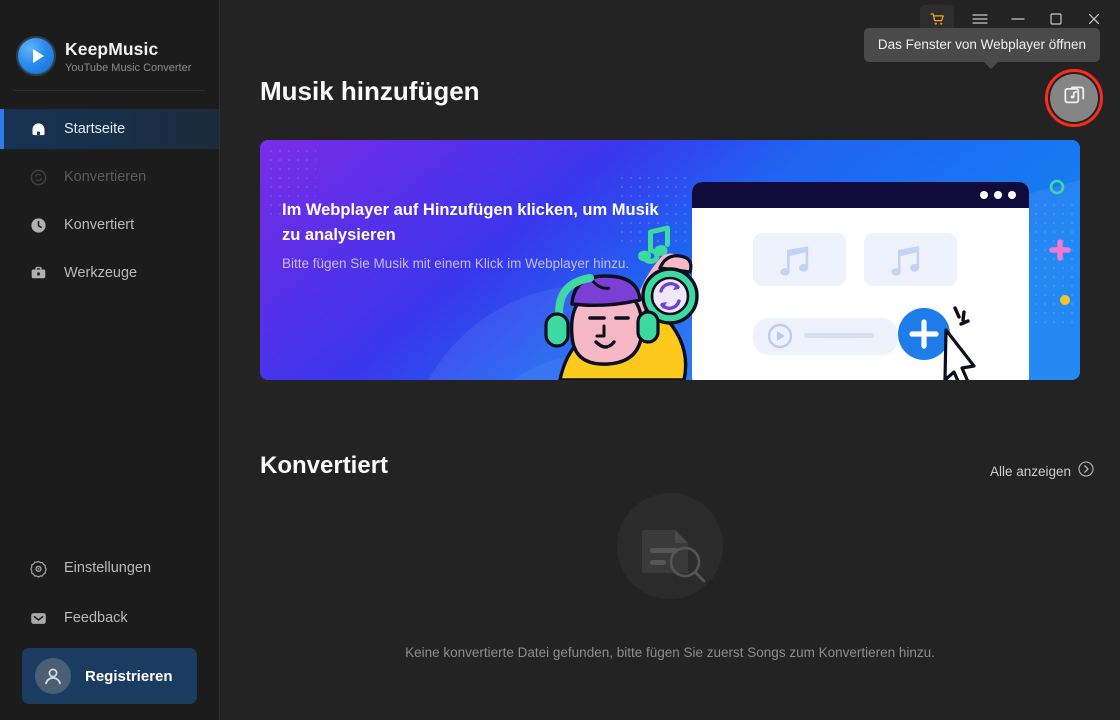 The width and height of the screenshot is (1120, 720). I want to click on clock-icon, so click(38, 225).